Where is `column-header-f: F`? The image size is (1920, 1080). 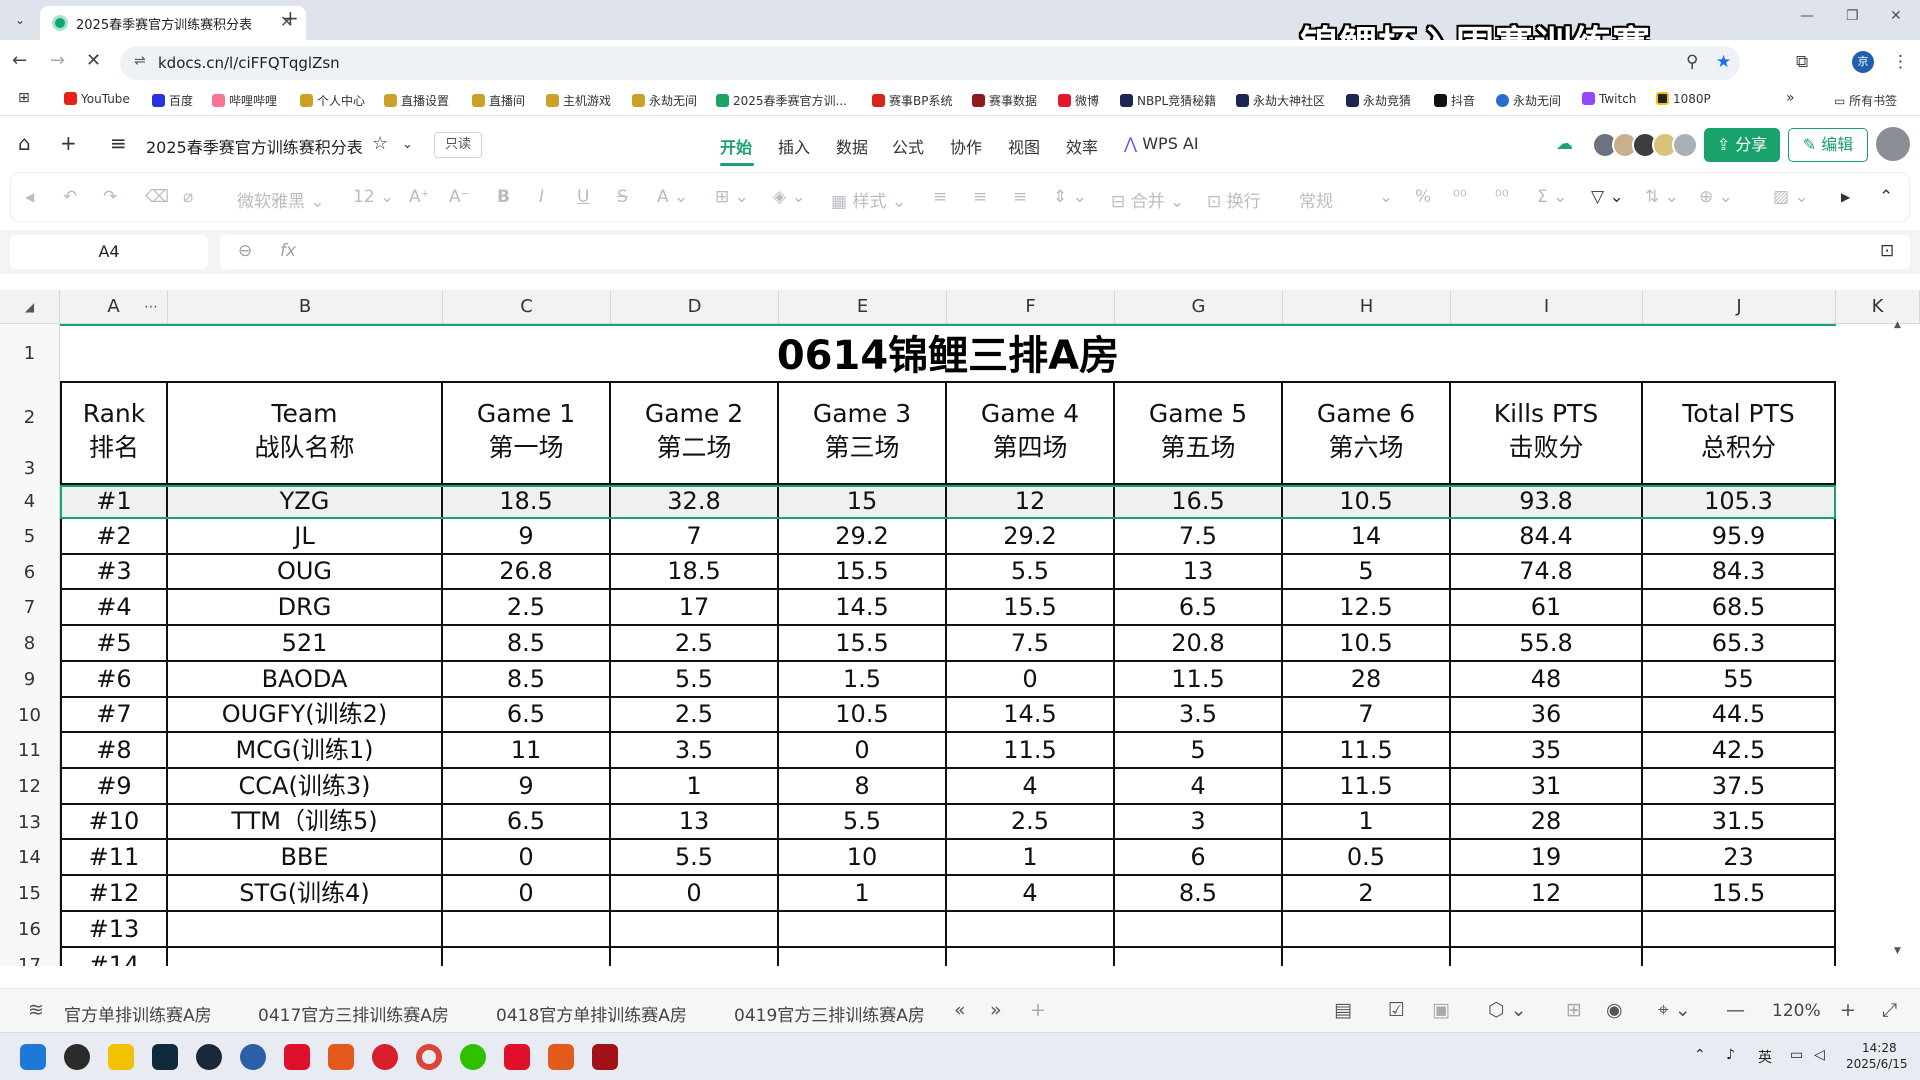 column-header-f: F is located at coordinates (1031, 307).